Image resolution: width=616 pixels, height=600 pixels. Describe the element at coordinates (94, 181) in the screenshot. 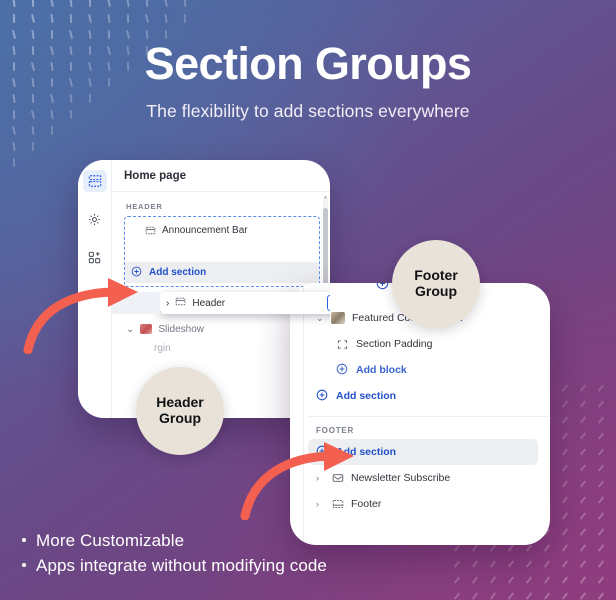

I see `sections-icon` at that location.